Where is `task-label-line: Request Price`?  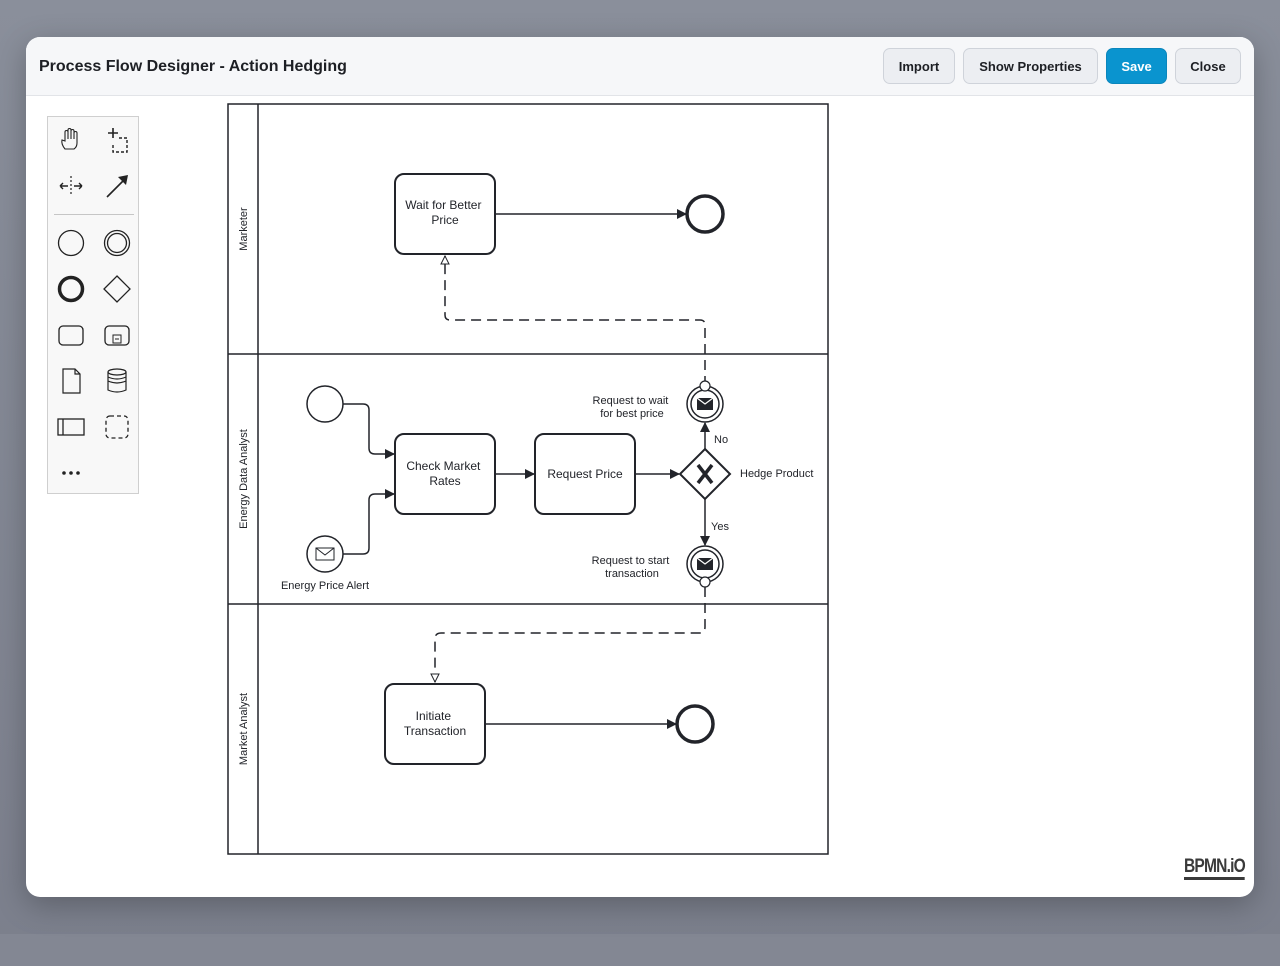 task-label-line: Request Price is located at coordinates (585, 474).